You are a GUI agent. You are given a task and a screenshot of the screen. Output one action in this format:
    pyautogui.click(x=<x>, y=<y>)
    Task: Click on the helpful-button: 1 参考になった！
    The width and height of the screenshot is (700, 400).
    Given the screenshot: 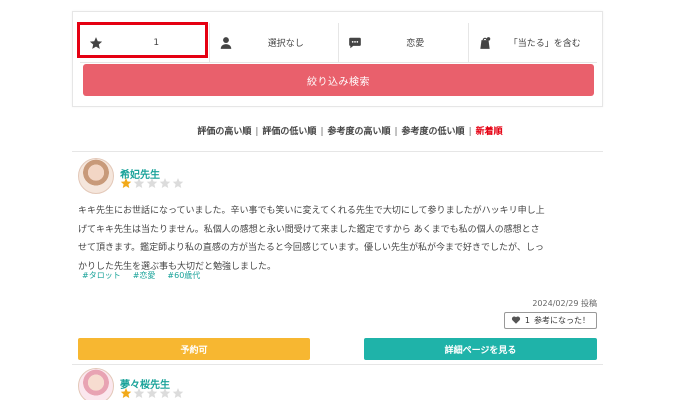 What is the action you would take?
    pyautogui.click(x=550, y=320)
    